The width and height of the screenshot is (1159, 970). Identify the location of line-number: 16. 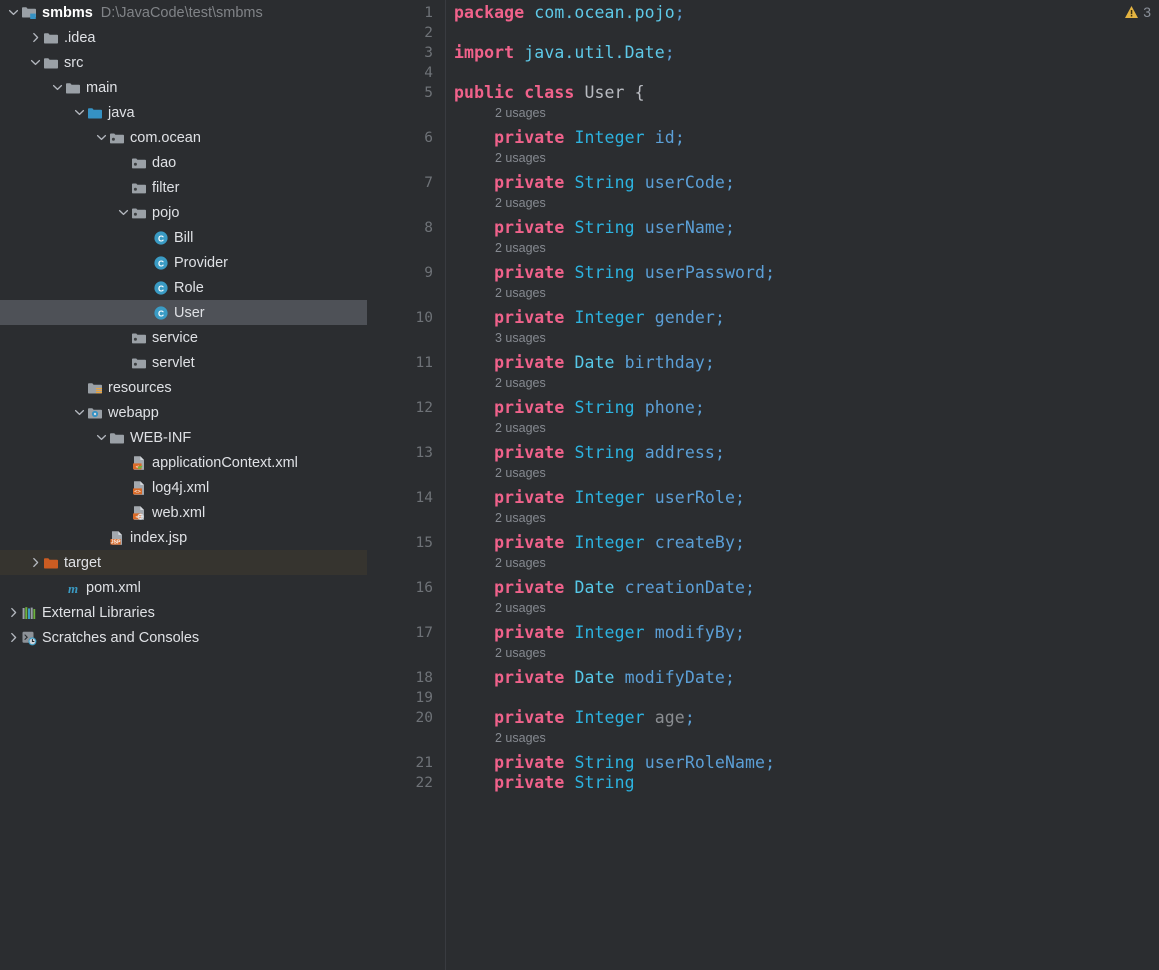
(403, 588).